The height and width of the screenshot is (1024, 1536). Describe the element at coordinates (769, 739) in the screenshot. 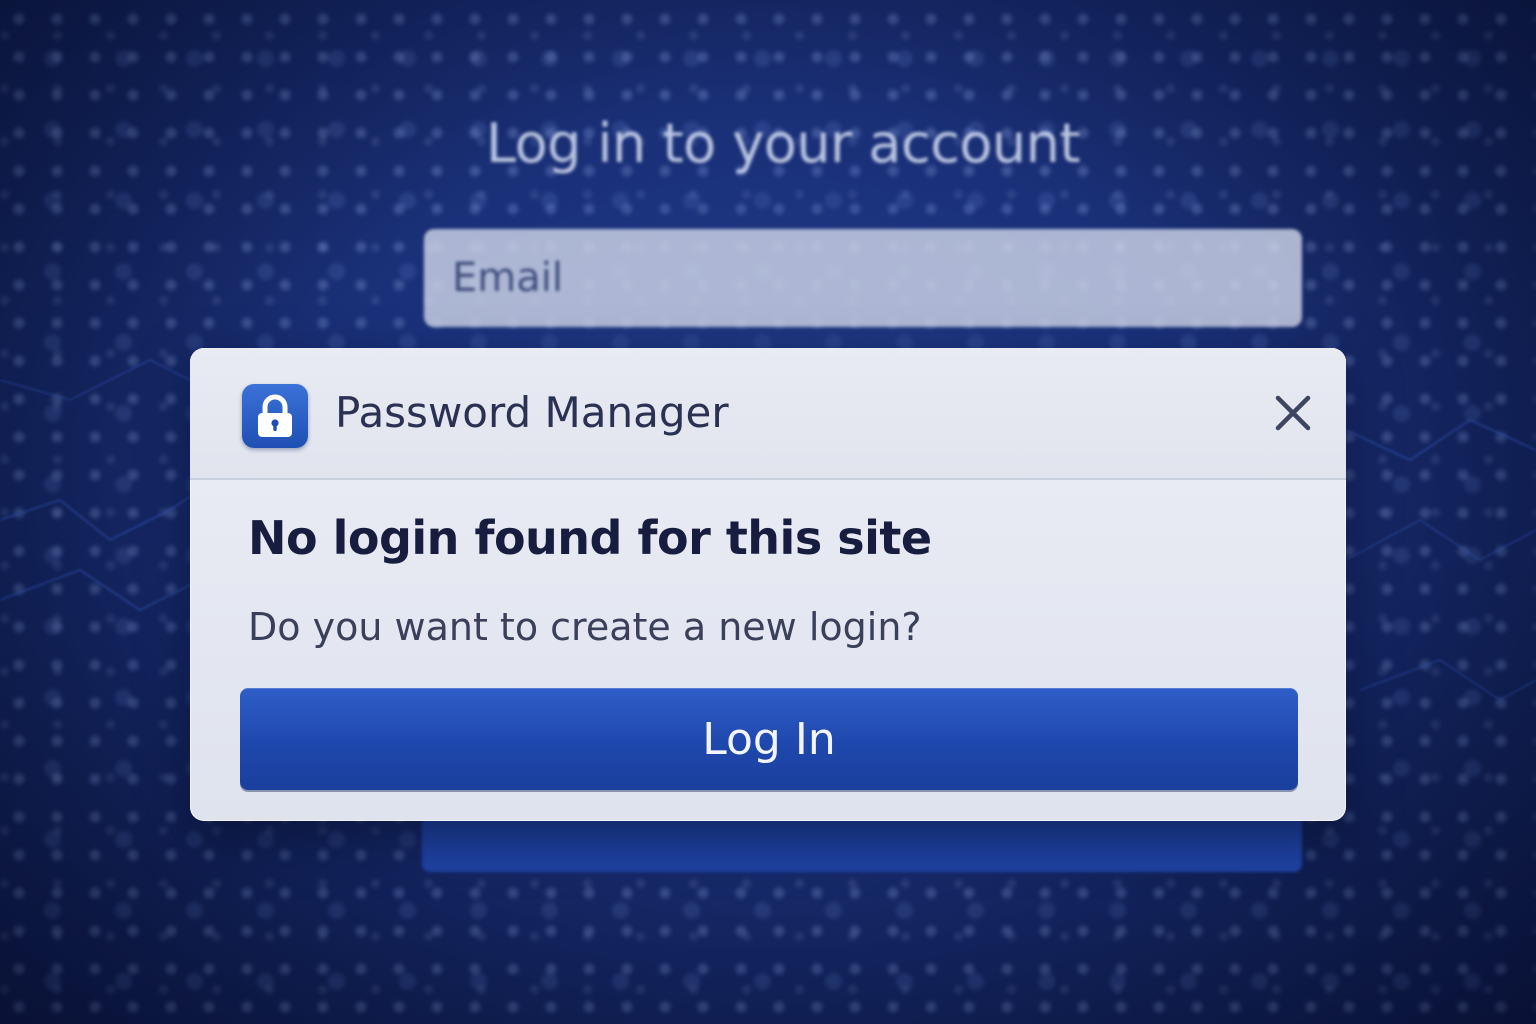

I see `log-in-button: Log In` at that location.